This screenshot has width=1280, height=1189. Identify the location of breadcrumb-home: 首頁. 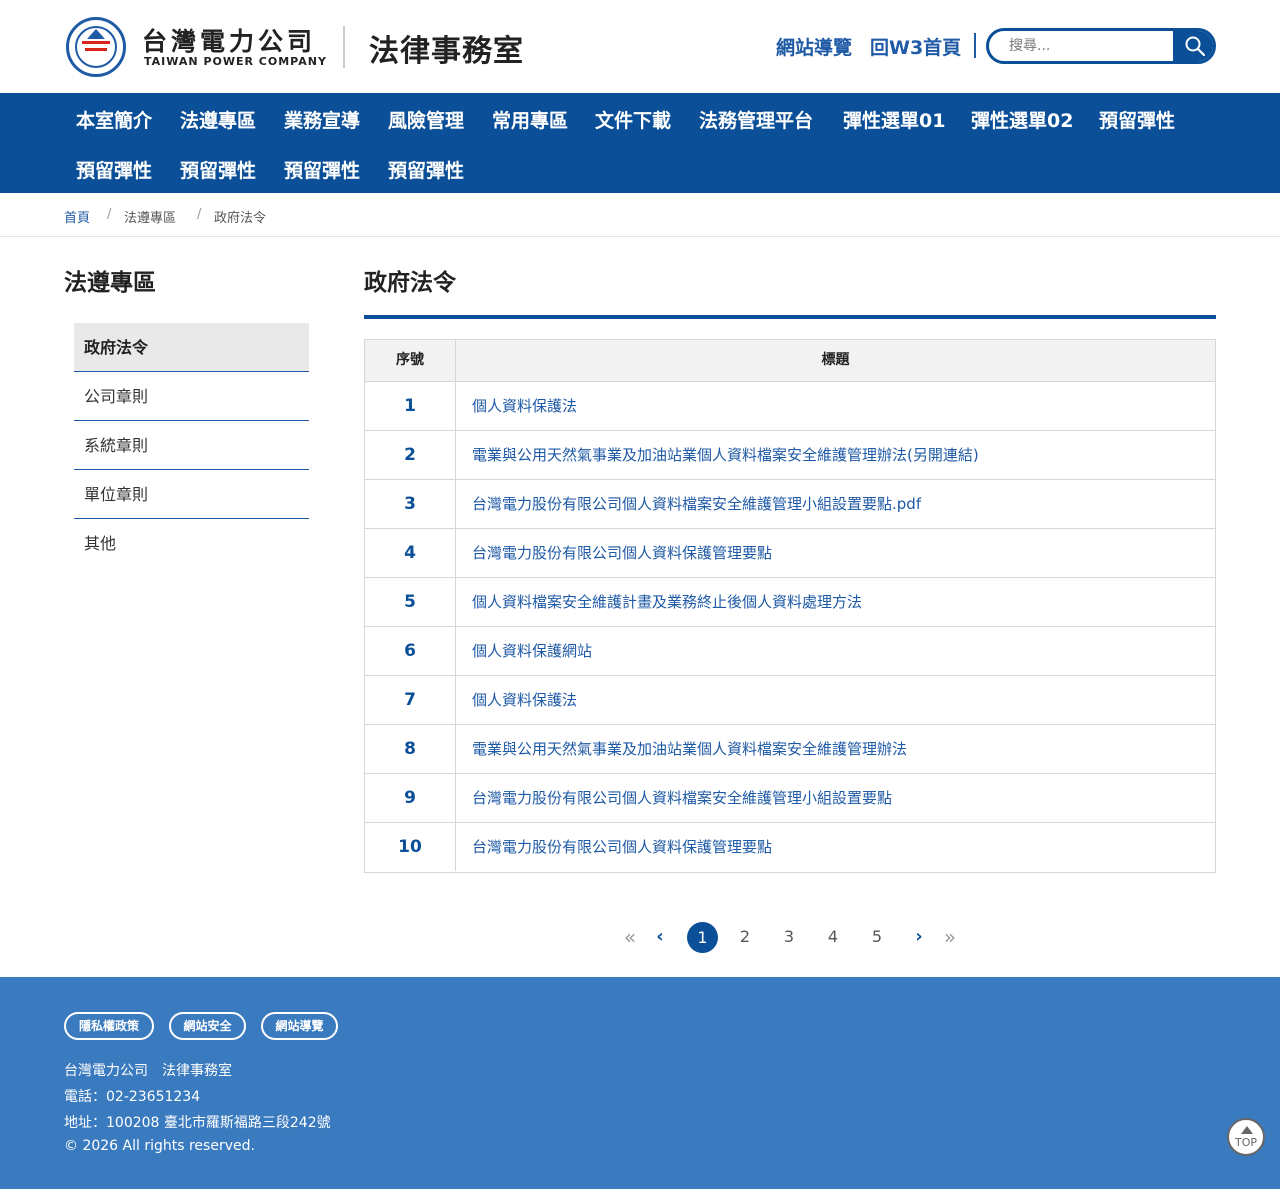
(77, 216).